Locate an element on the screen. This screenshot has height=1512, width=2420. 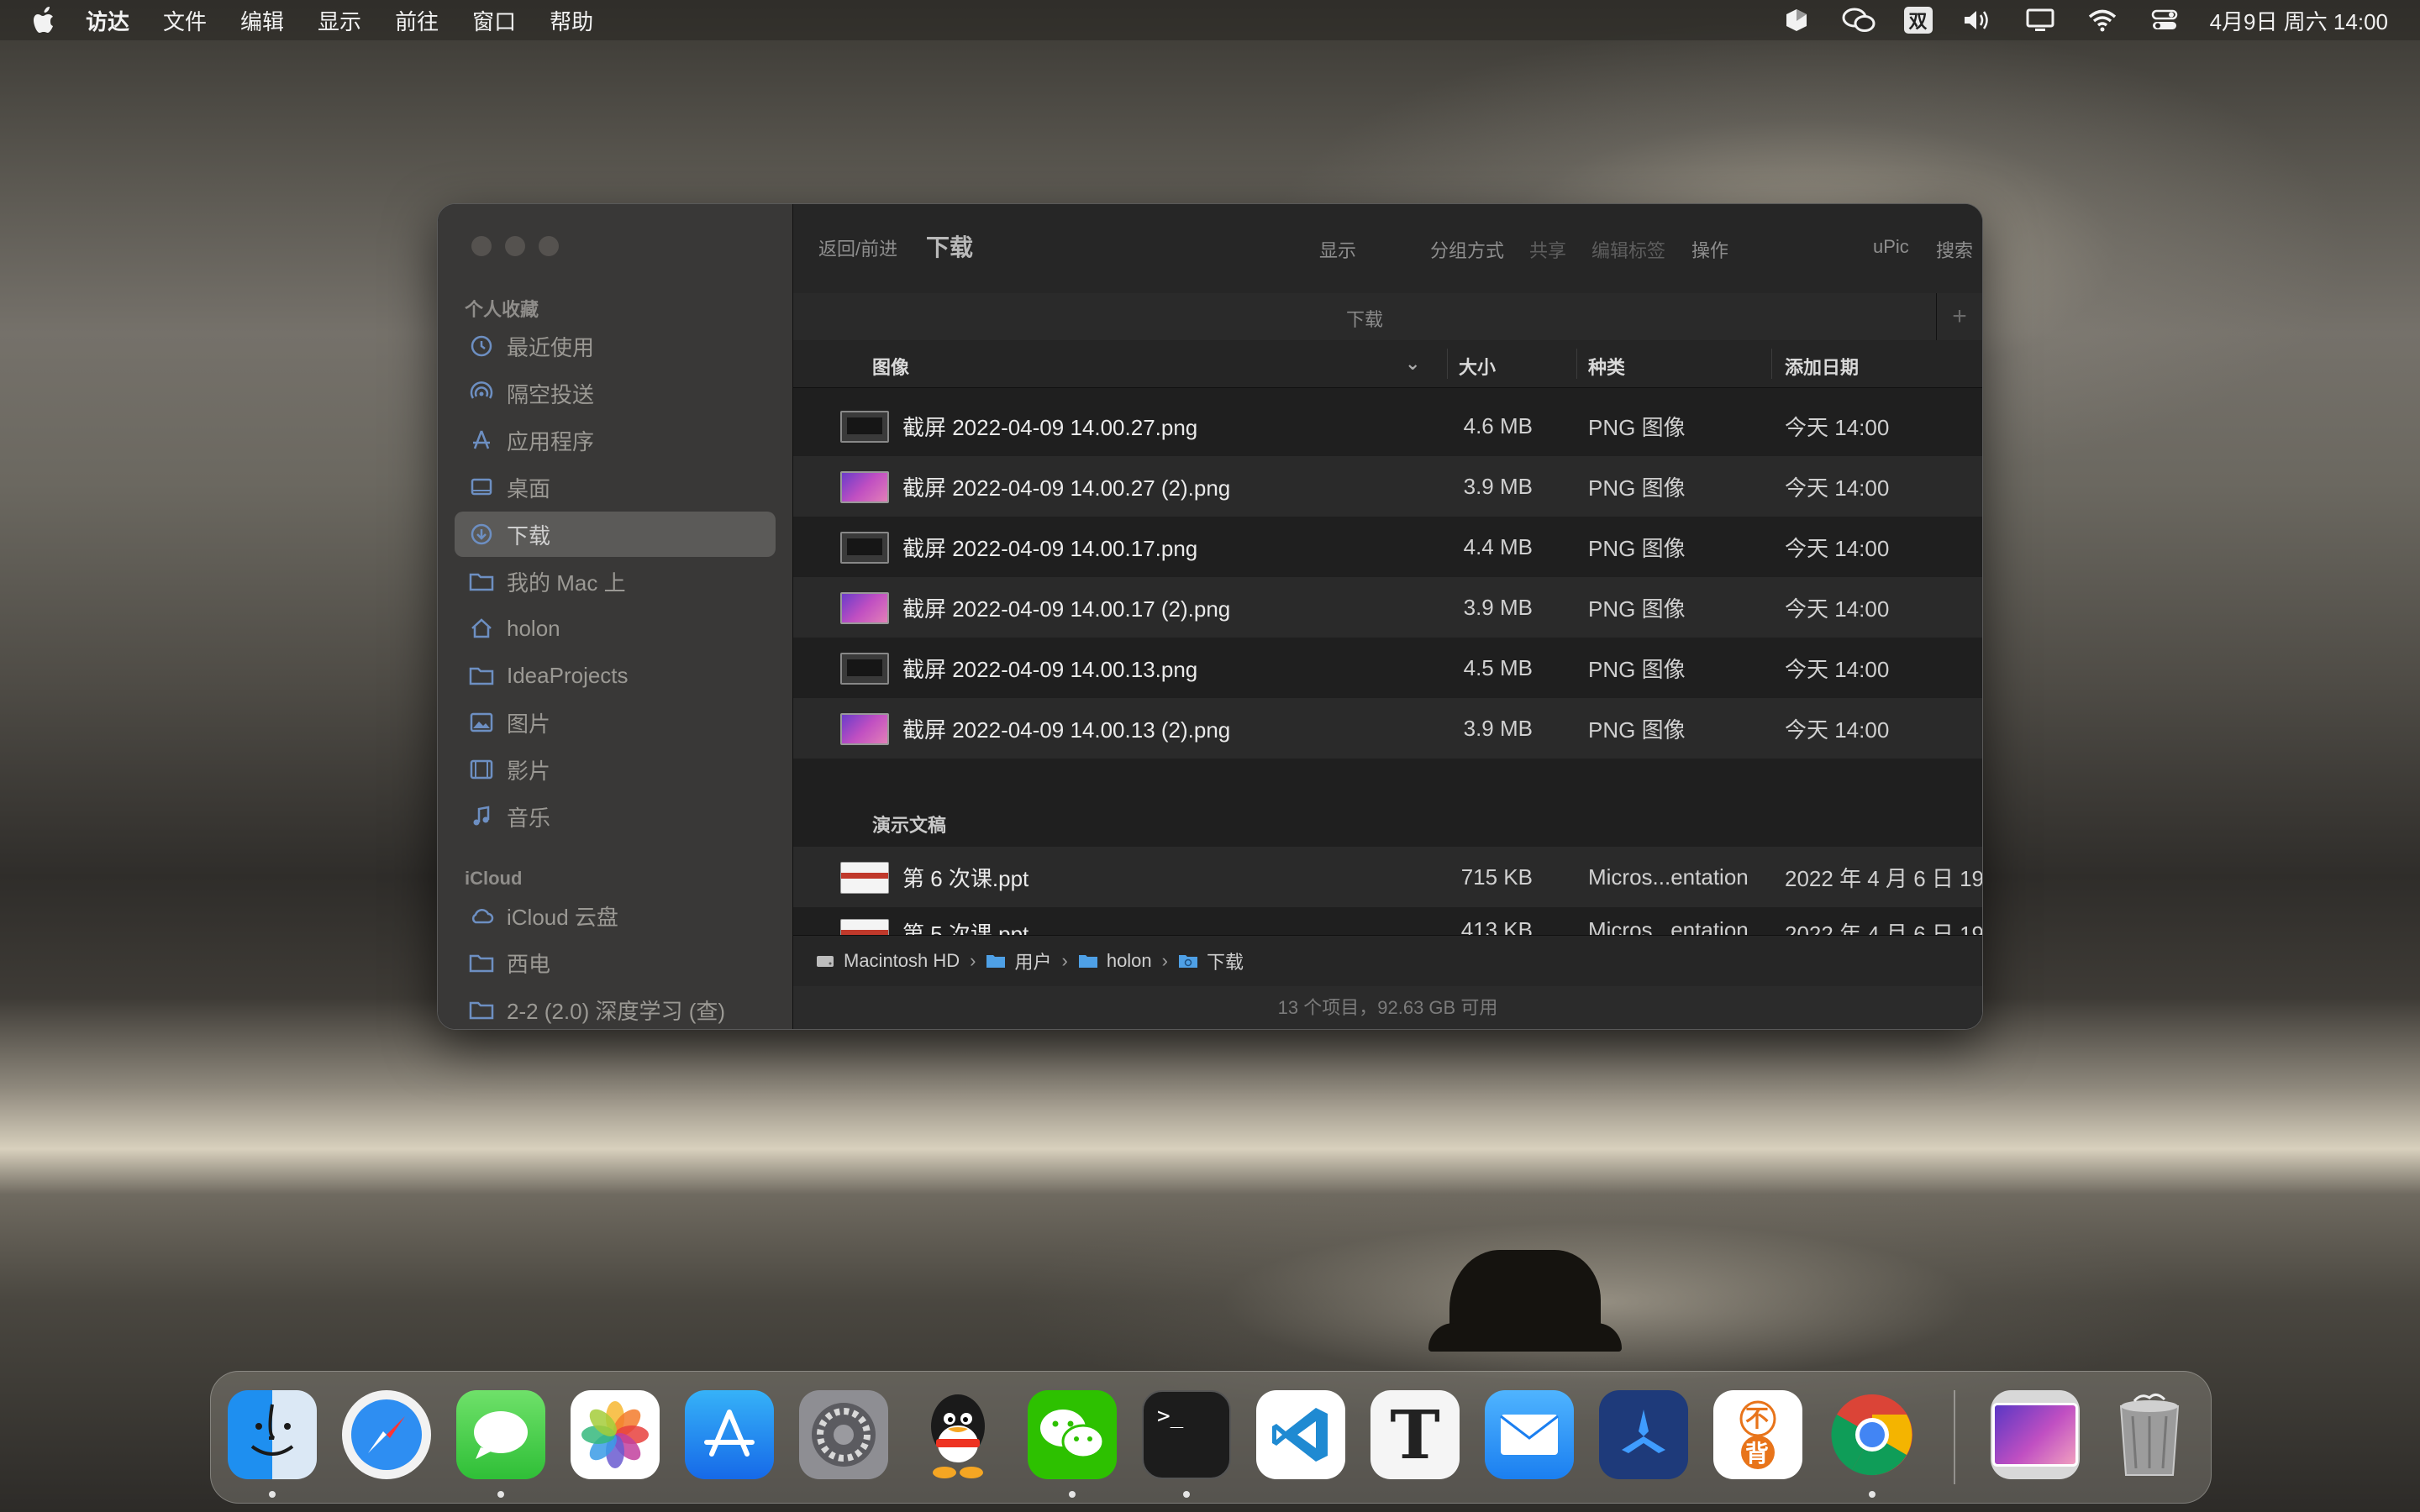
path-item-users: 用户 is located at coordinates (1019, 961).